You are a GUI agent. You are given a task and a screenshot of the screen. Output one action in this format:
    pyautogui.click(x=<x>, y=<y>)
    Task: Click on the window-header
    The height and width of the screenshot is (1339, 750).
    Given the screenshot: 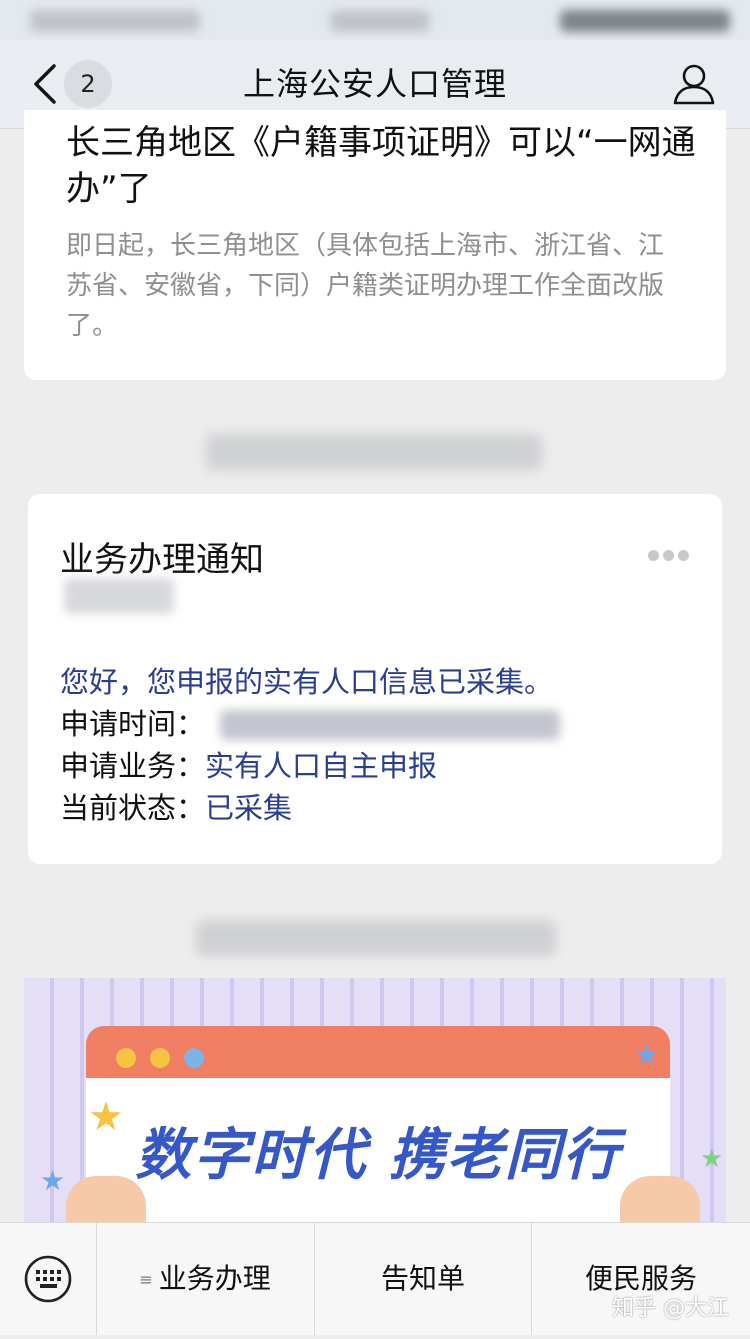 What is the action you would take?
    pyautogui.click(x=378, y=1052)
    